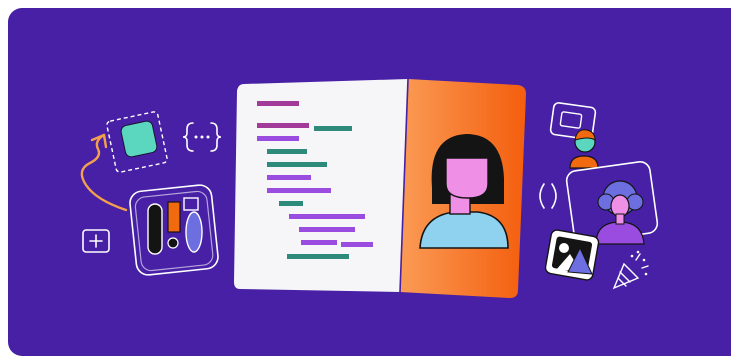 The image size is (731, 356). Describe the element at coordinates (572, 255) in the screenshot. I see `image-frame-icon` at that location.